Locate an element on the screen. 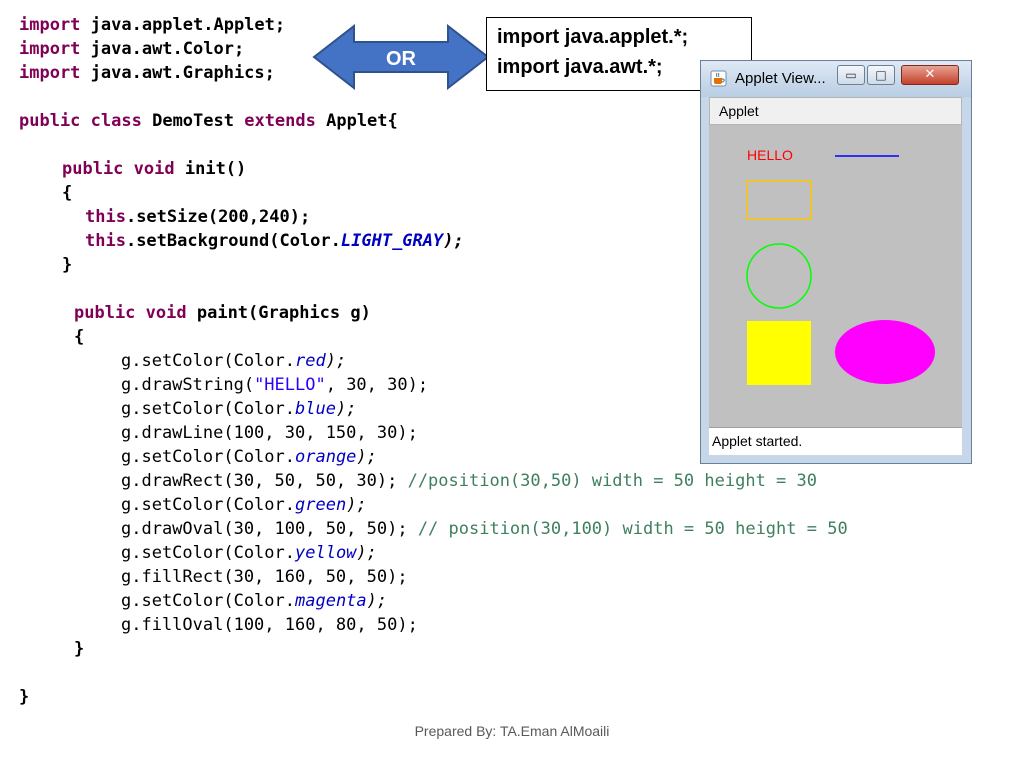 This screenshot has width=1024, height=768. code-line-fill-oval: g.fillOval(100, 160, 80, 50); is located at coordinates (269, 625).